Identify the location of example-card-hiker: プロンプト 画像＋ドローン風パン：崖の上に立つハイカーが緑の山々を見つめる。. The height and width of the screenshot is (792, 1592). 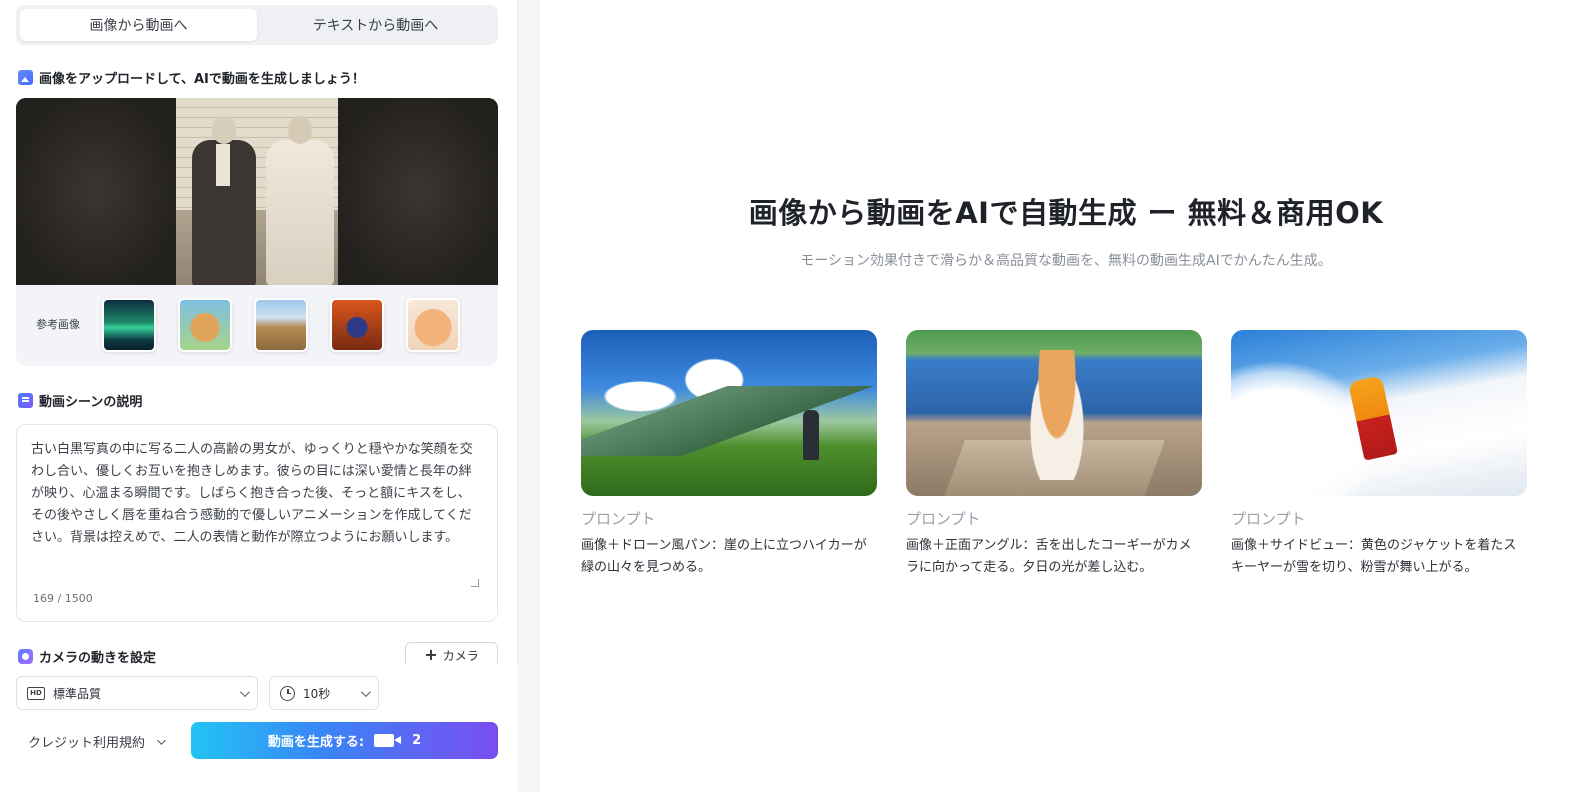
(729, 454).